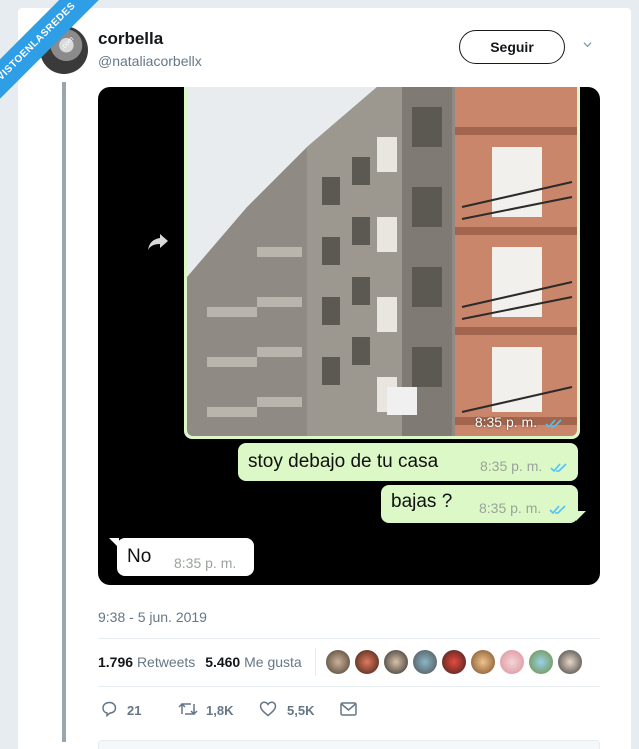 Image resolution: width=639 pixels, height=749 pixels. Describe the element at coordinates (587, 44) in the screenshot. I see `chevron-down-icon` at that location.